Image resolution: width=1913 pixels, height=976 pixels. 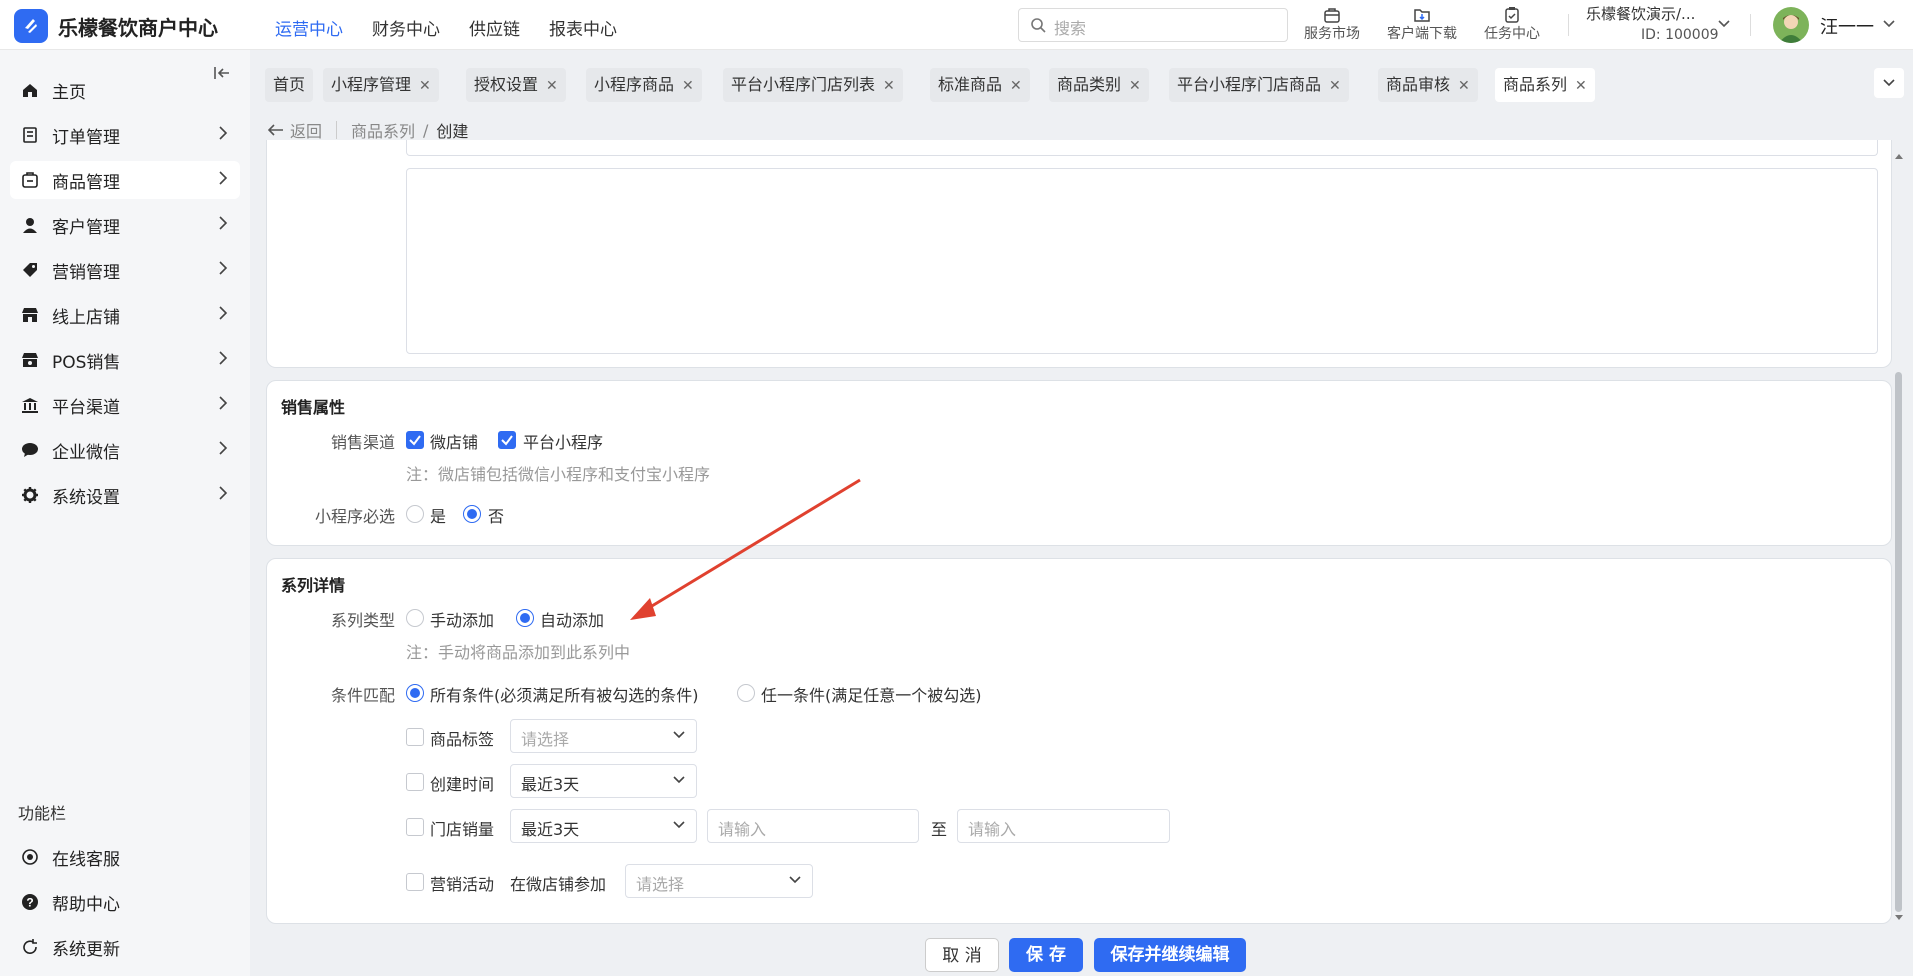 I want to click on sidebar-item-orders: 订单管理, so click(x=125, y=135).